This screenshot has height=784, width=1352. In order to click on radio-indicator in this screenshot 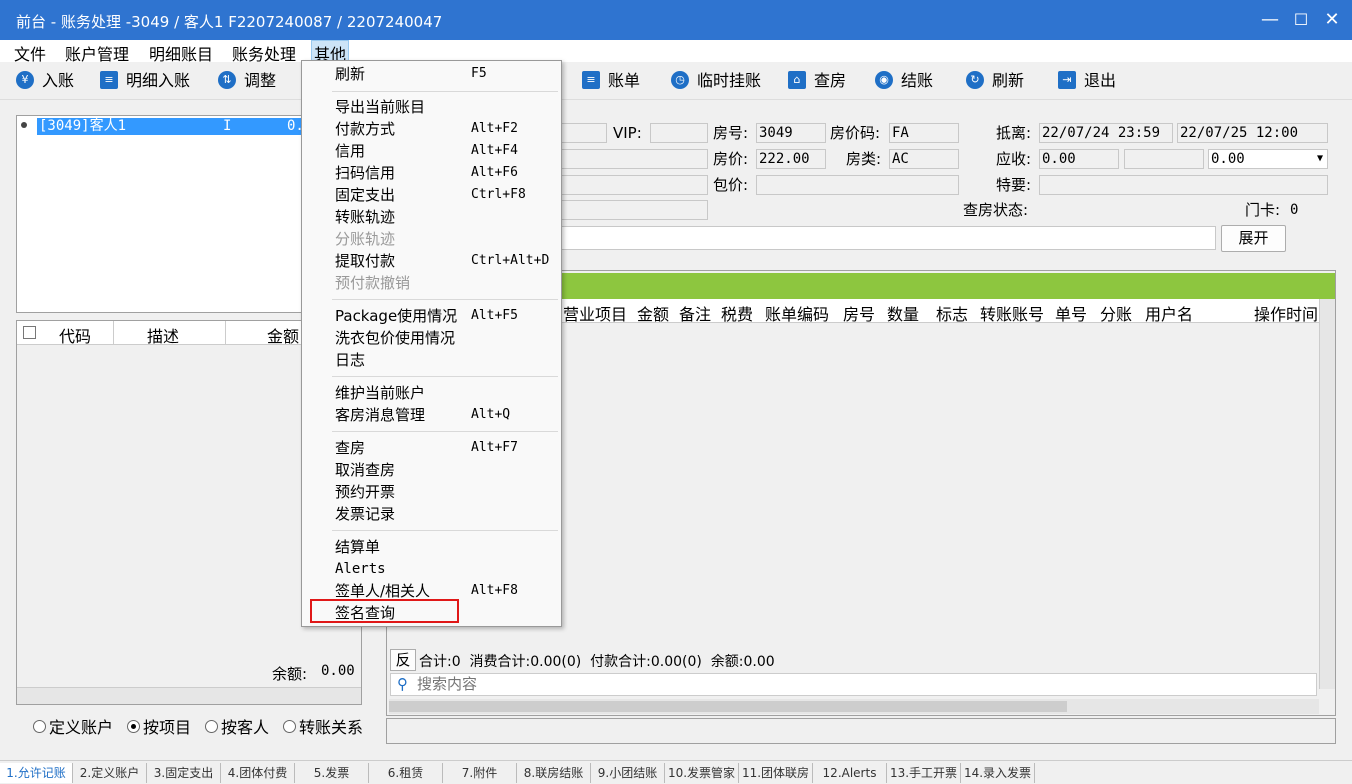, I will do `click(133, 726)`.